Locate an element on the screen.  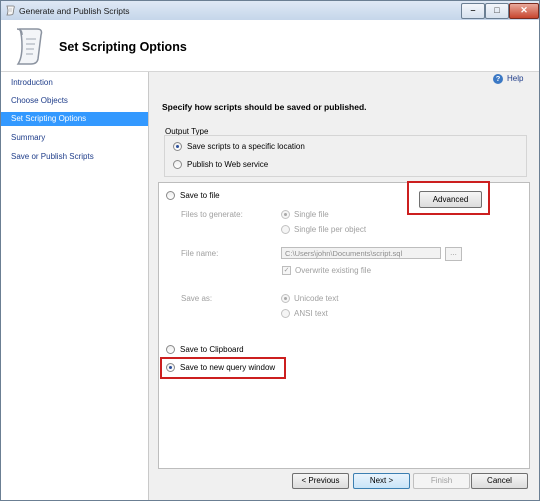
save-as-label: Save as: is located at coordinates (197, 298).